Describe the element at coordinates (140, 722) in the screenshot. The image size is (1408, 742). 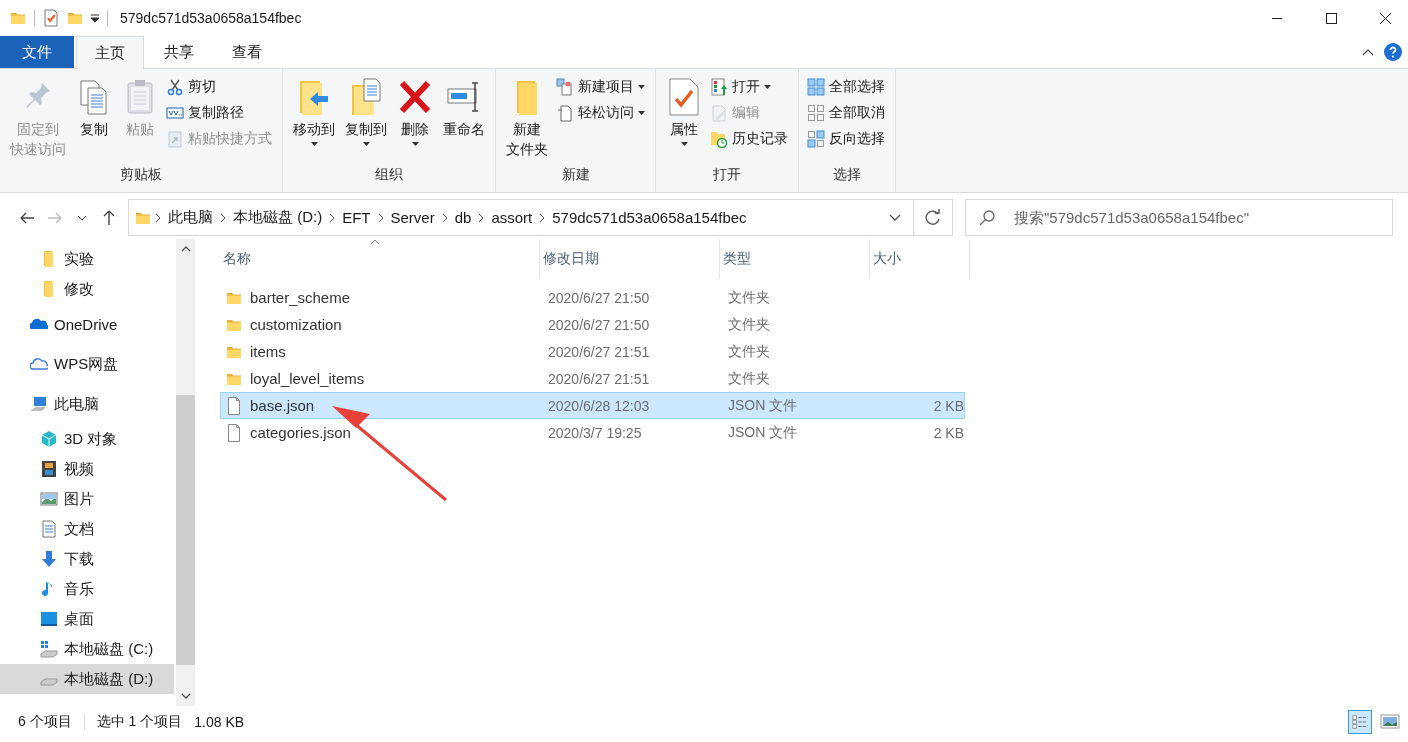
I see `selection-count: 选中 1 个项目` at that location.